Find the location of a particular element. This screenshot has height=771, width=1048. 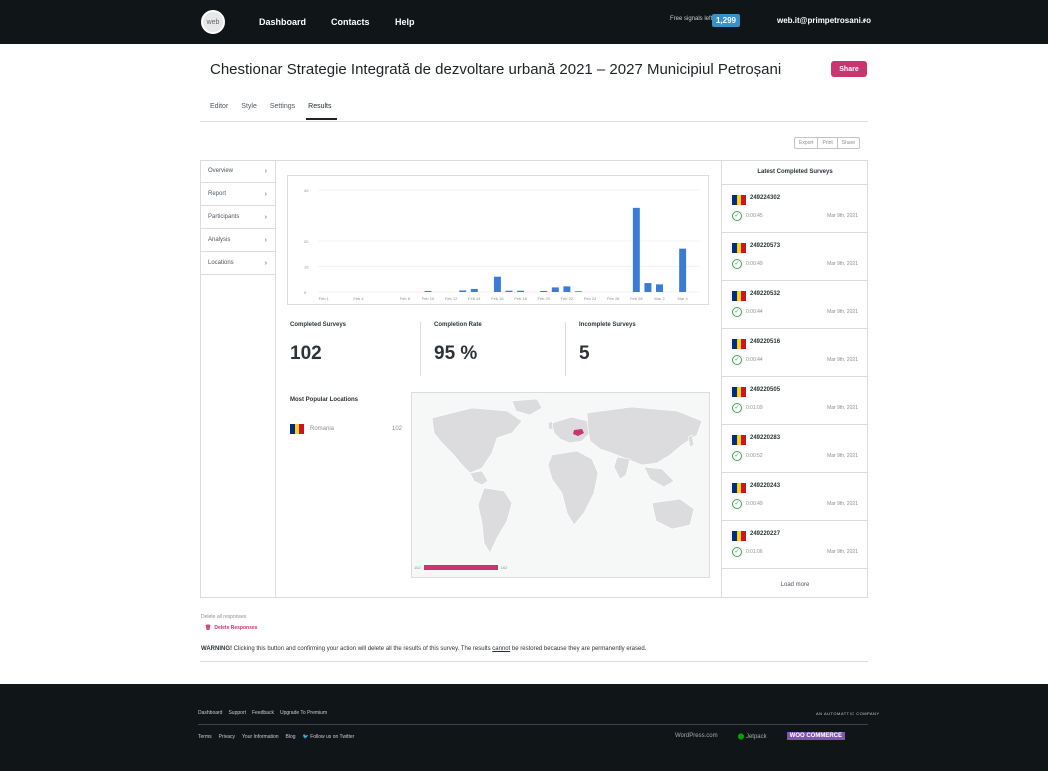

sidebar-item-participants: Participants › is located at coordinates (237, 217).